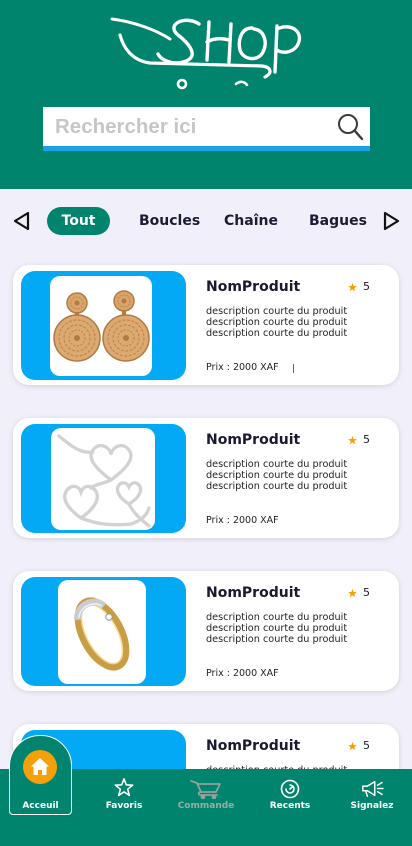 This screenshot has width=412, height=846. I want to click on necklace-image, so click(104, 481).